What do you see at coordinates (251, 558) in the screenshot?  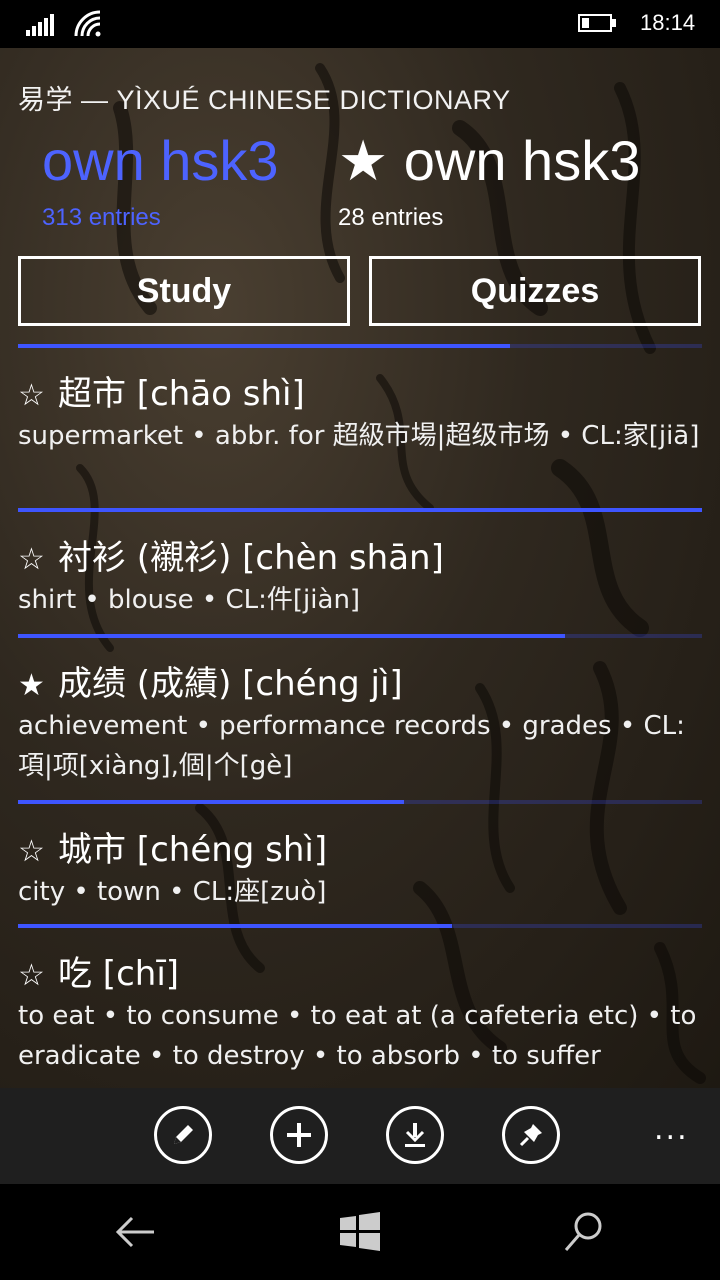 I see `entry-headword: 衬衫 (襯衫) [chèn shān]` at bounding box center [251, 558].